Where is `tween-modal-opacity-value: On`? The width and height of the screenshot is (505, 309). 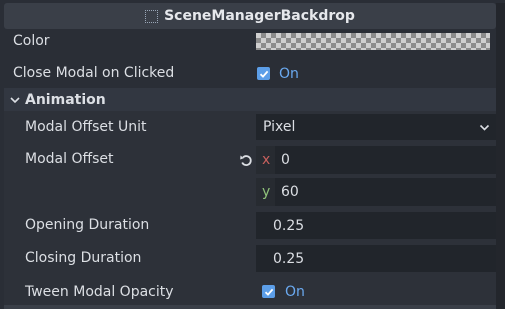 tween-modal-opacity-value: On is located at coordinates (295, 292).